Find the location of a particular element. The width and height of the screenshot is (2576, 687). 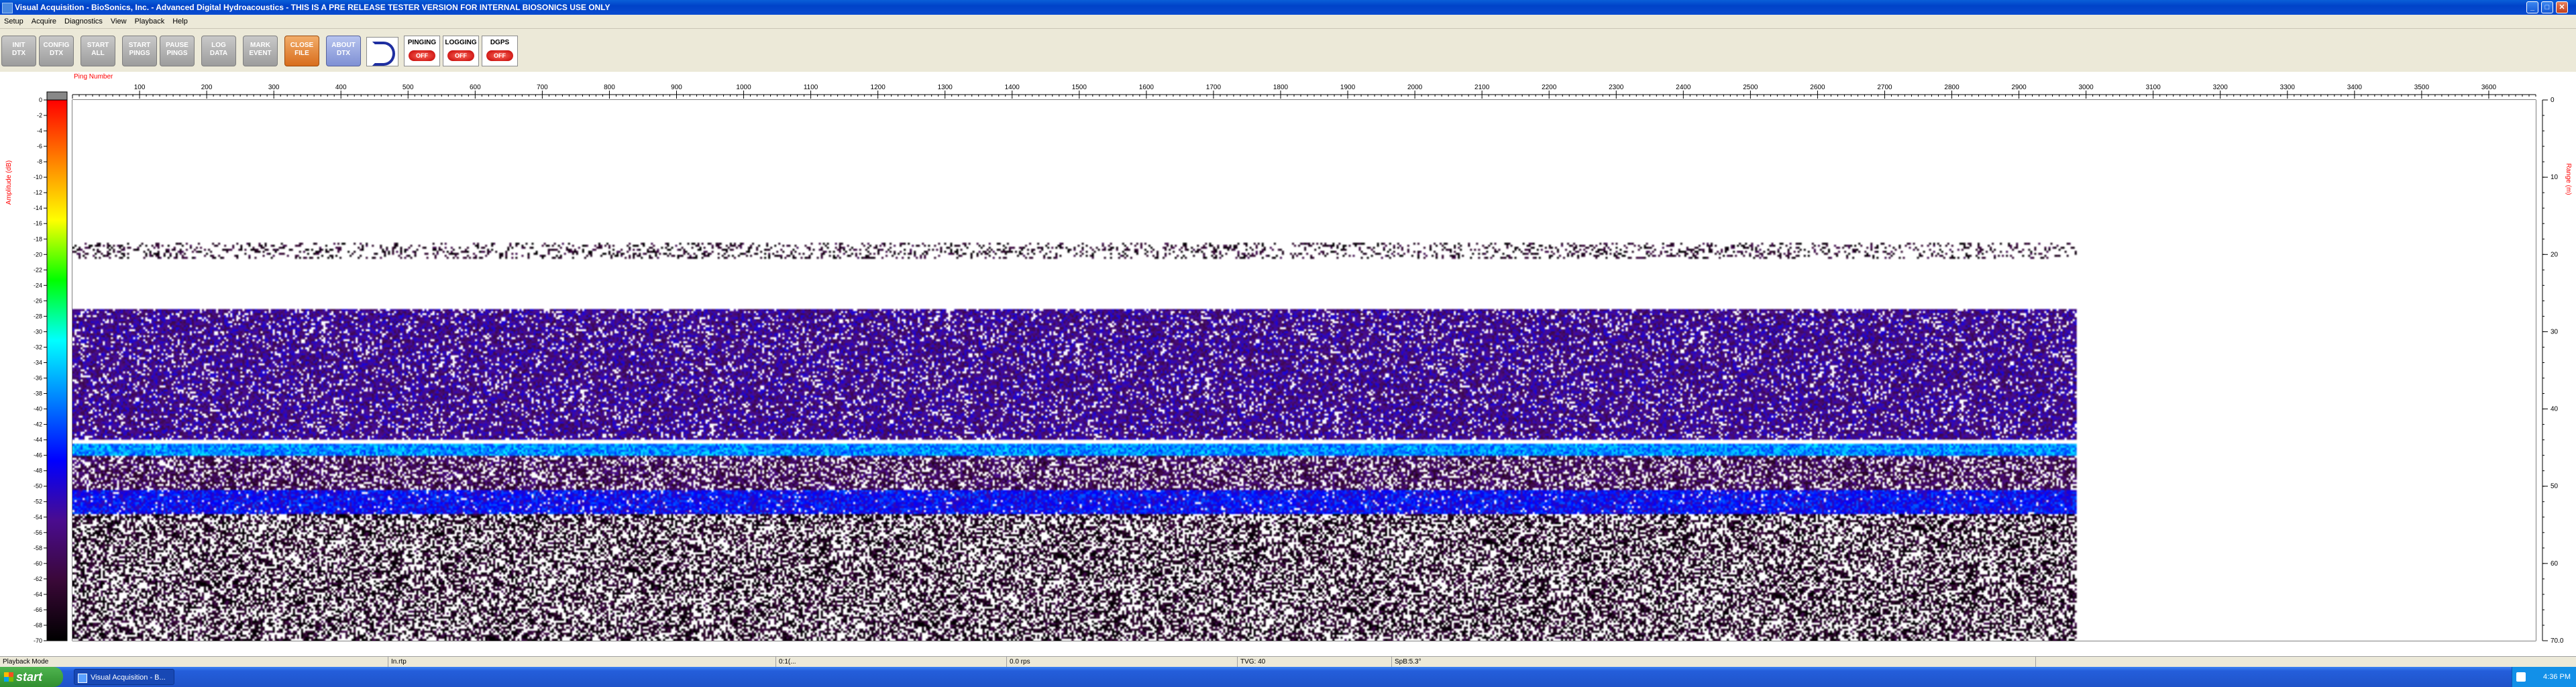

colorbar-tick-label: -62 is located at coordinates (38, 579).